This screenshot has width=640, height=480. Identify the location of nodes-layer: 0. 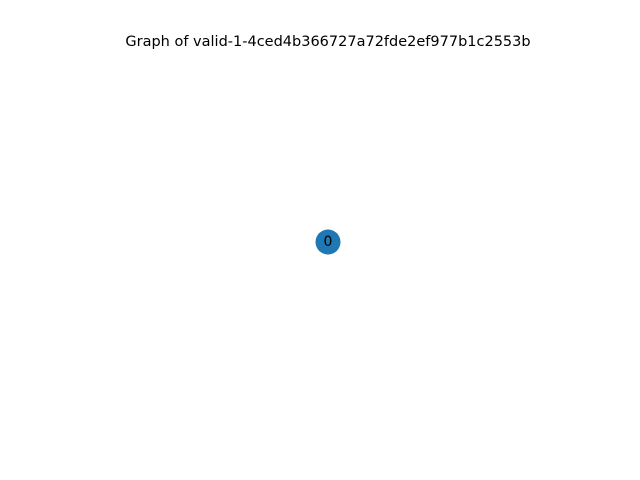
(328, 242).